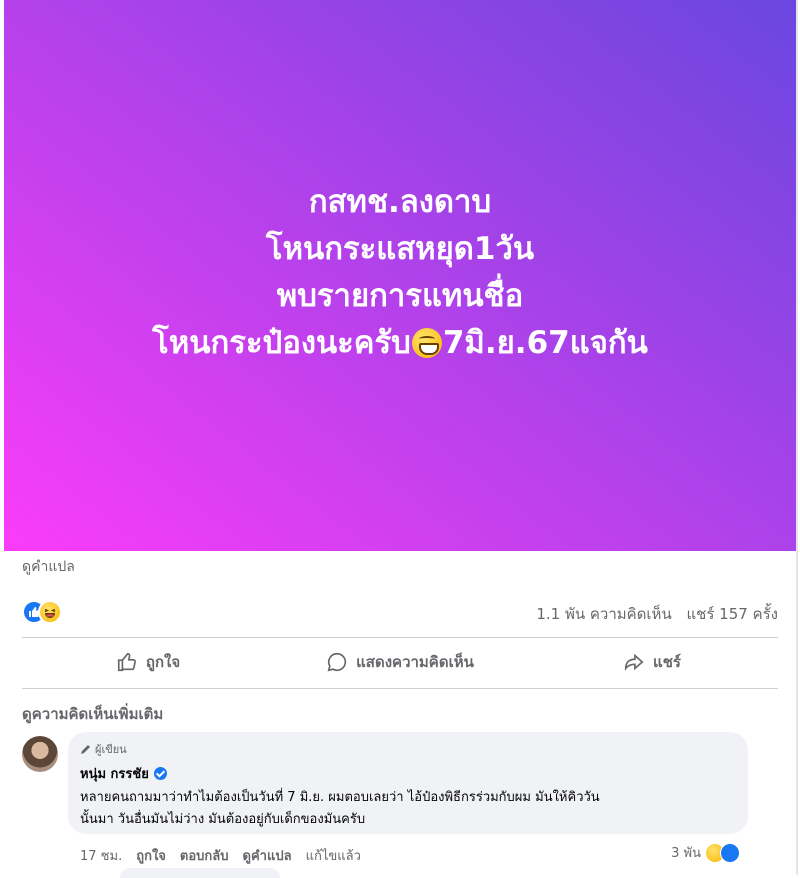  I want to click on banner-line: พบรายการแทนชื่อ, so click(400, 295).